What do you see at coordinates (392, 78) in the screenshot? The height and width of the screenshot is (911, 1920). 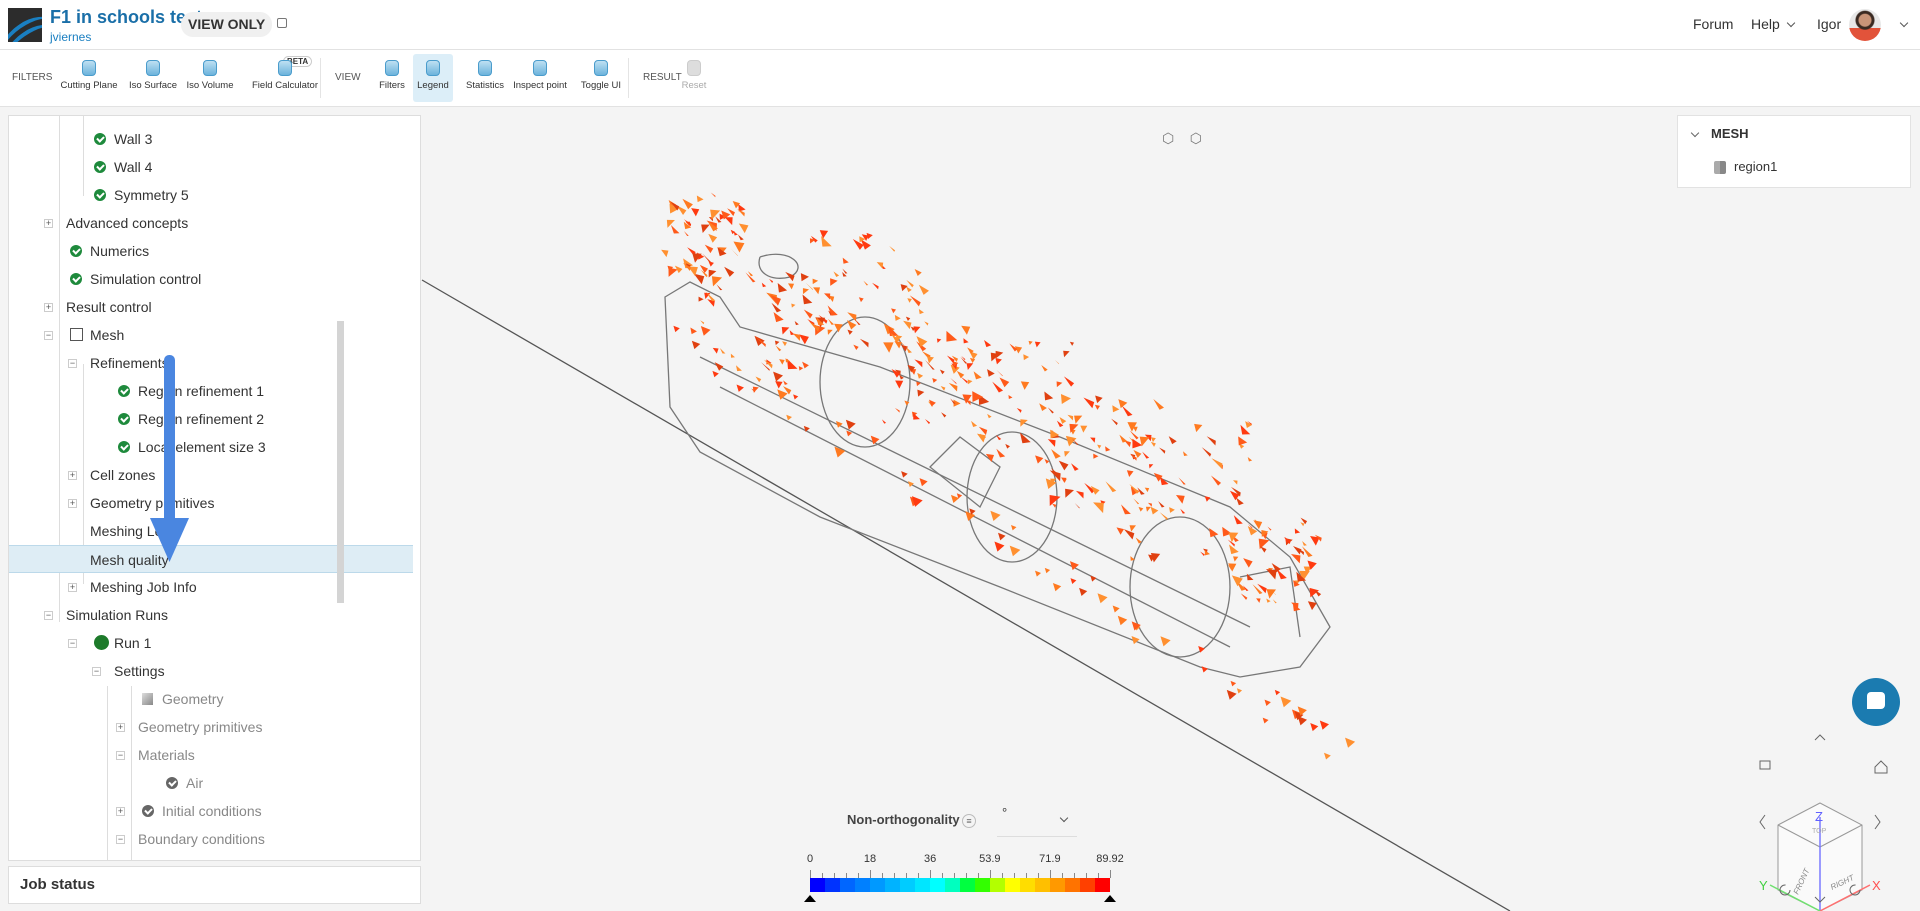 I see `filters-button: Filters` at bounding box center [392, 78].